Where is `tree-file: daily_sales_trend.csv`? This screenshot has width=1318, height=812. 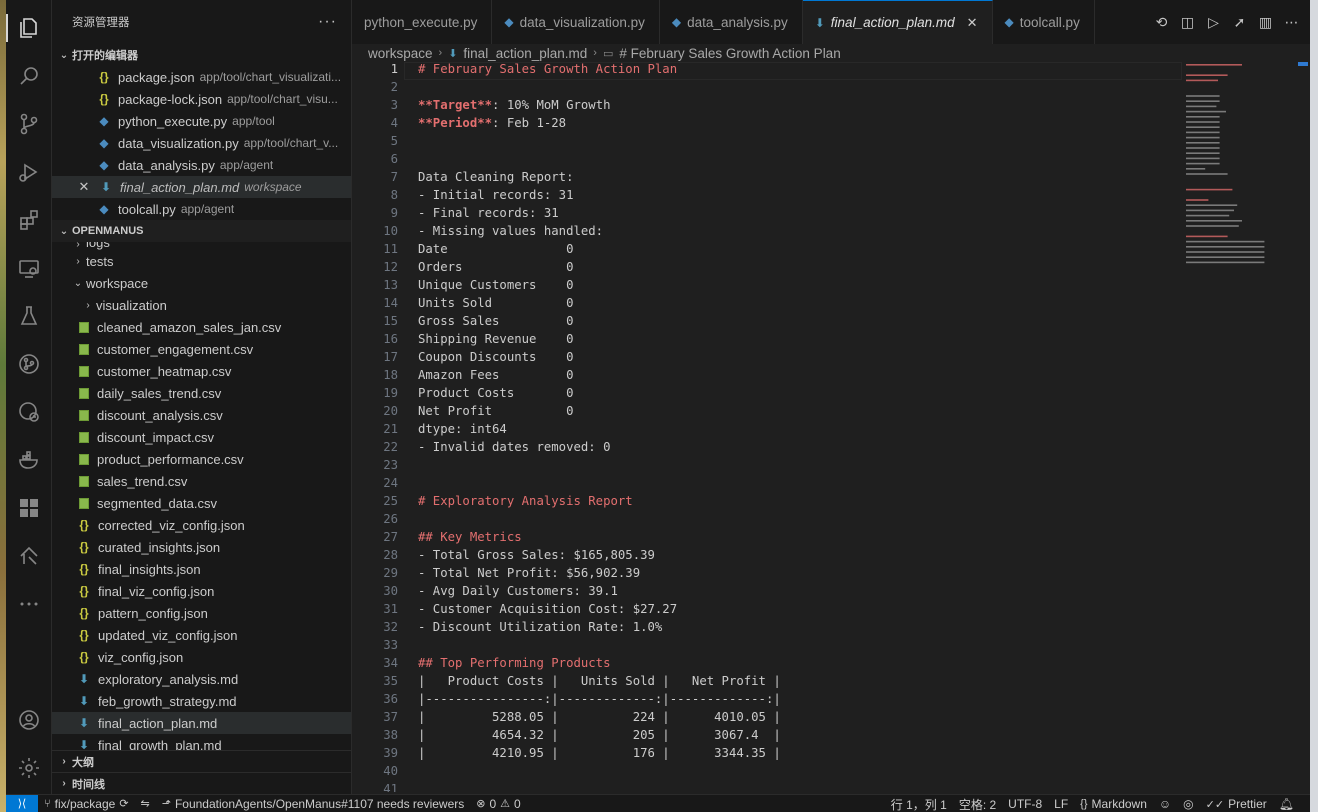 tree-file: daily_sales_trend.csv is located at coordinates (201, 393).